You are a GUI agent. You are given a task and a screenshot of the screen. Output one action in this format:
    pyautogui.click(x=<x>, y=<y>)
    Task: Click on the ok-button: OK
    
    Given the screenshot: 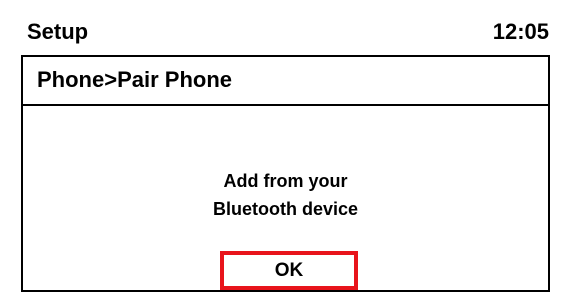 What is the action you would take?
    pyautogui.click(x=289, y=270)
    